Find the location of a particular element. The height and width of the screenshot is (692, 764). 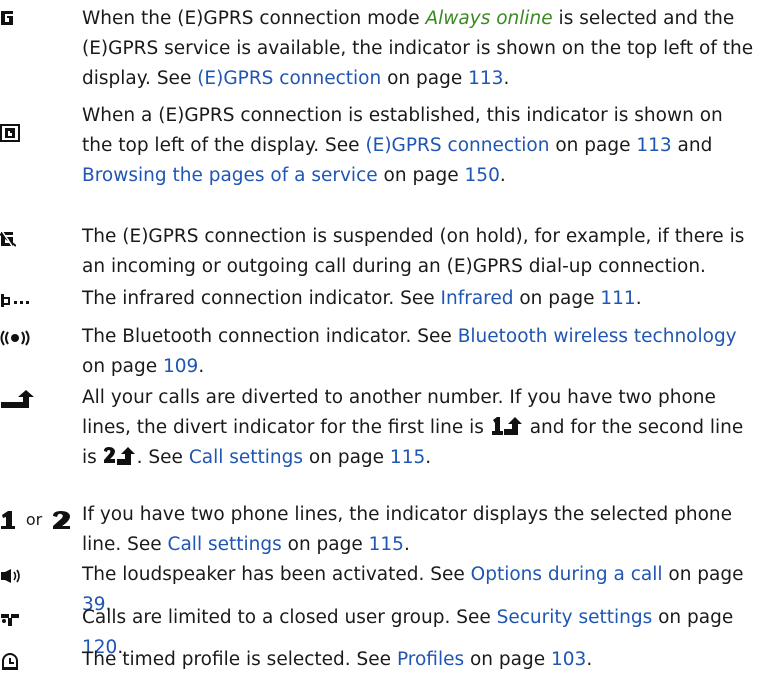

gprs-suspended-icon is located at coordinates (35, 240).